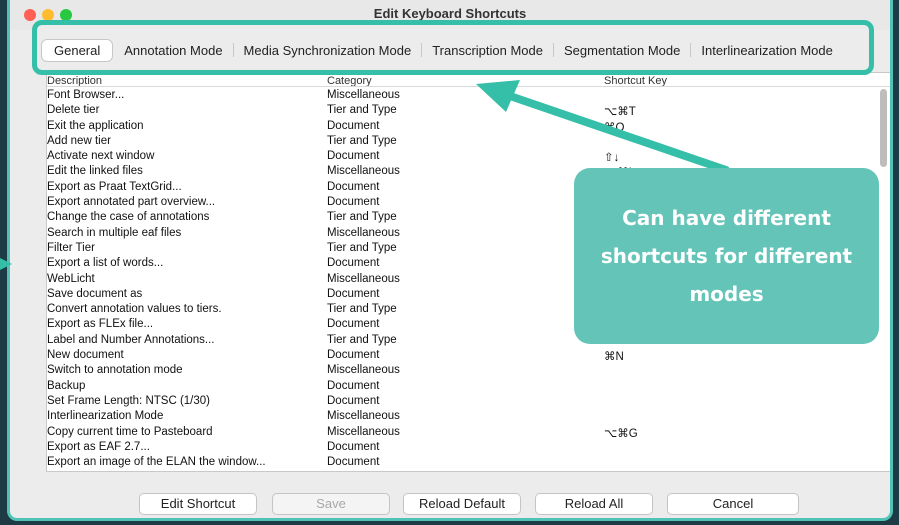 Image resolution: width=899 pixels, height=525 pixels. Describe the element at coordinates (198, 504) in the screenshot. I see `edit-shortcut-button: Edit Shortcut` at that location.